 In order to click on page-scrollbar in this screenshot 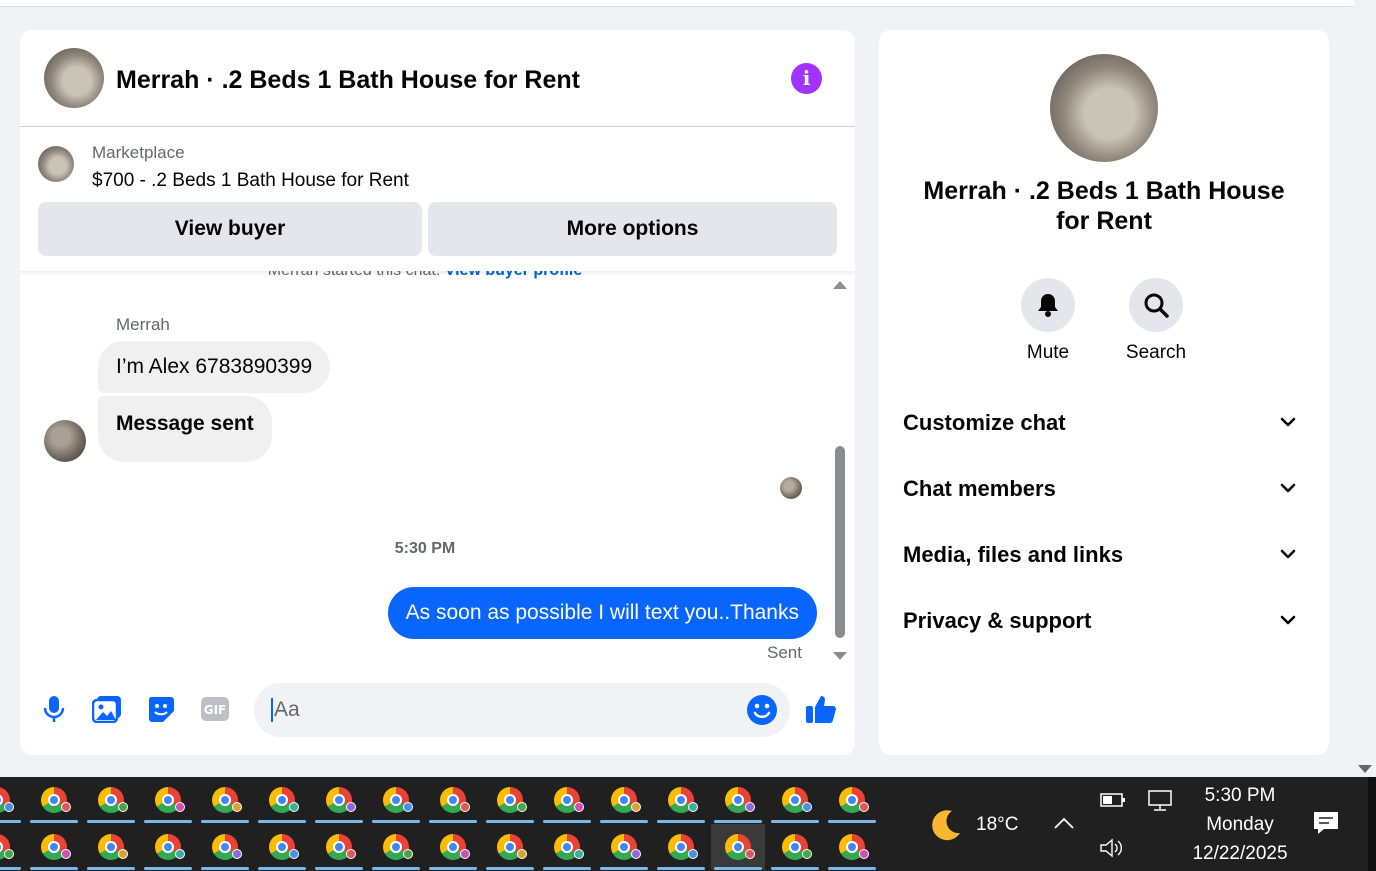, I will do `click(1365, 388)`.